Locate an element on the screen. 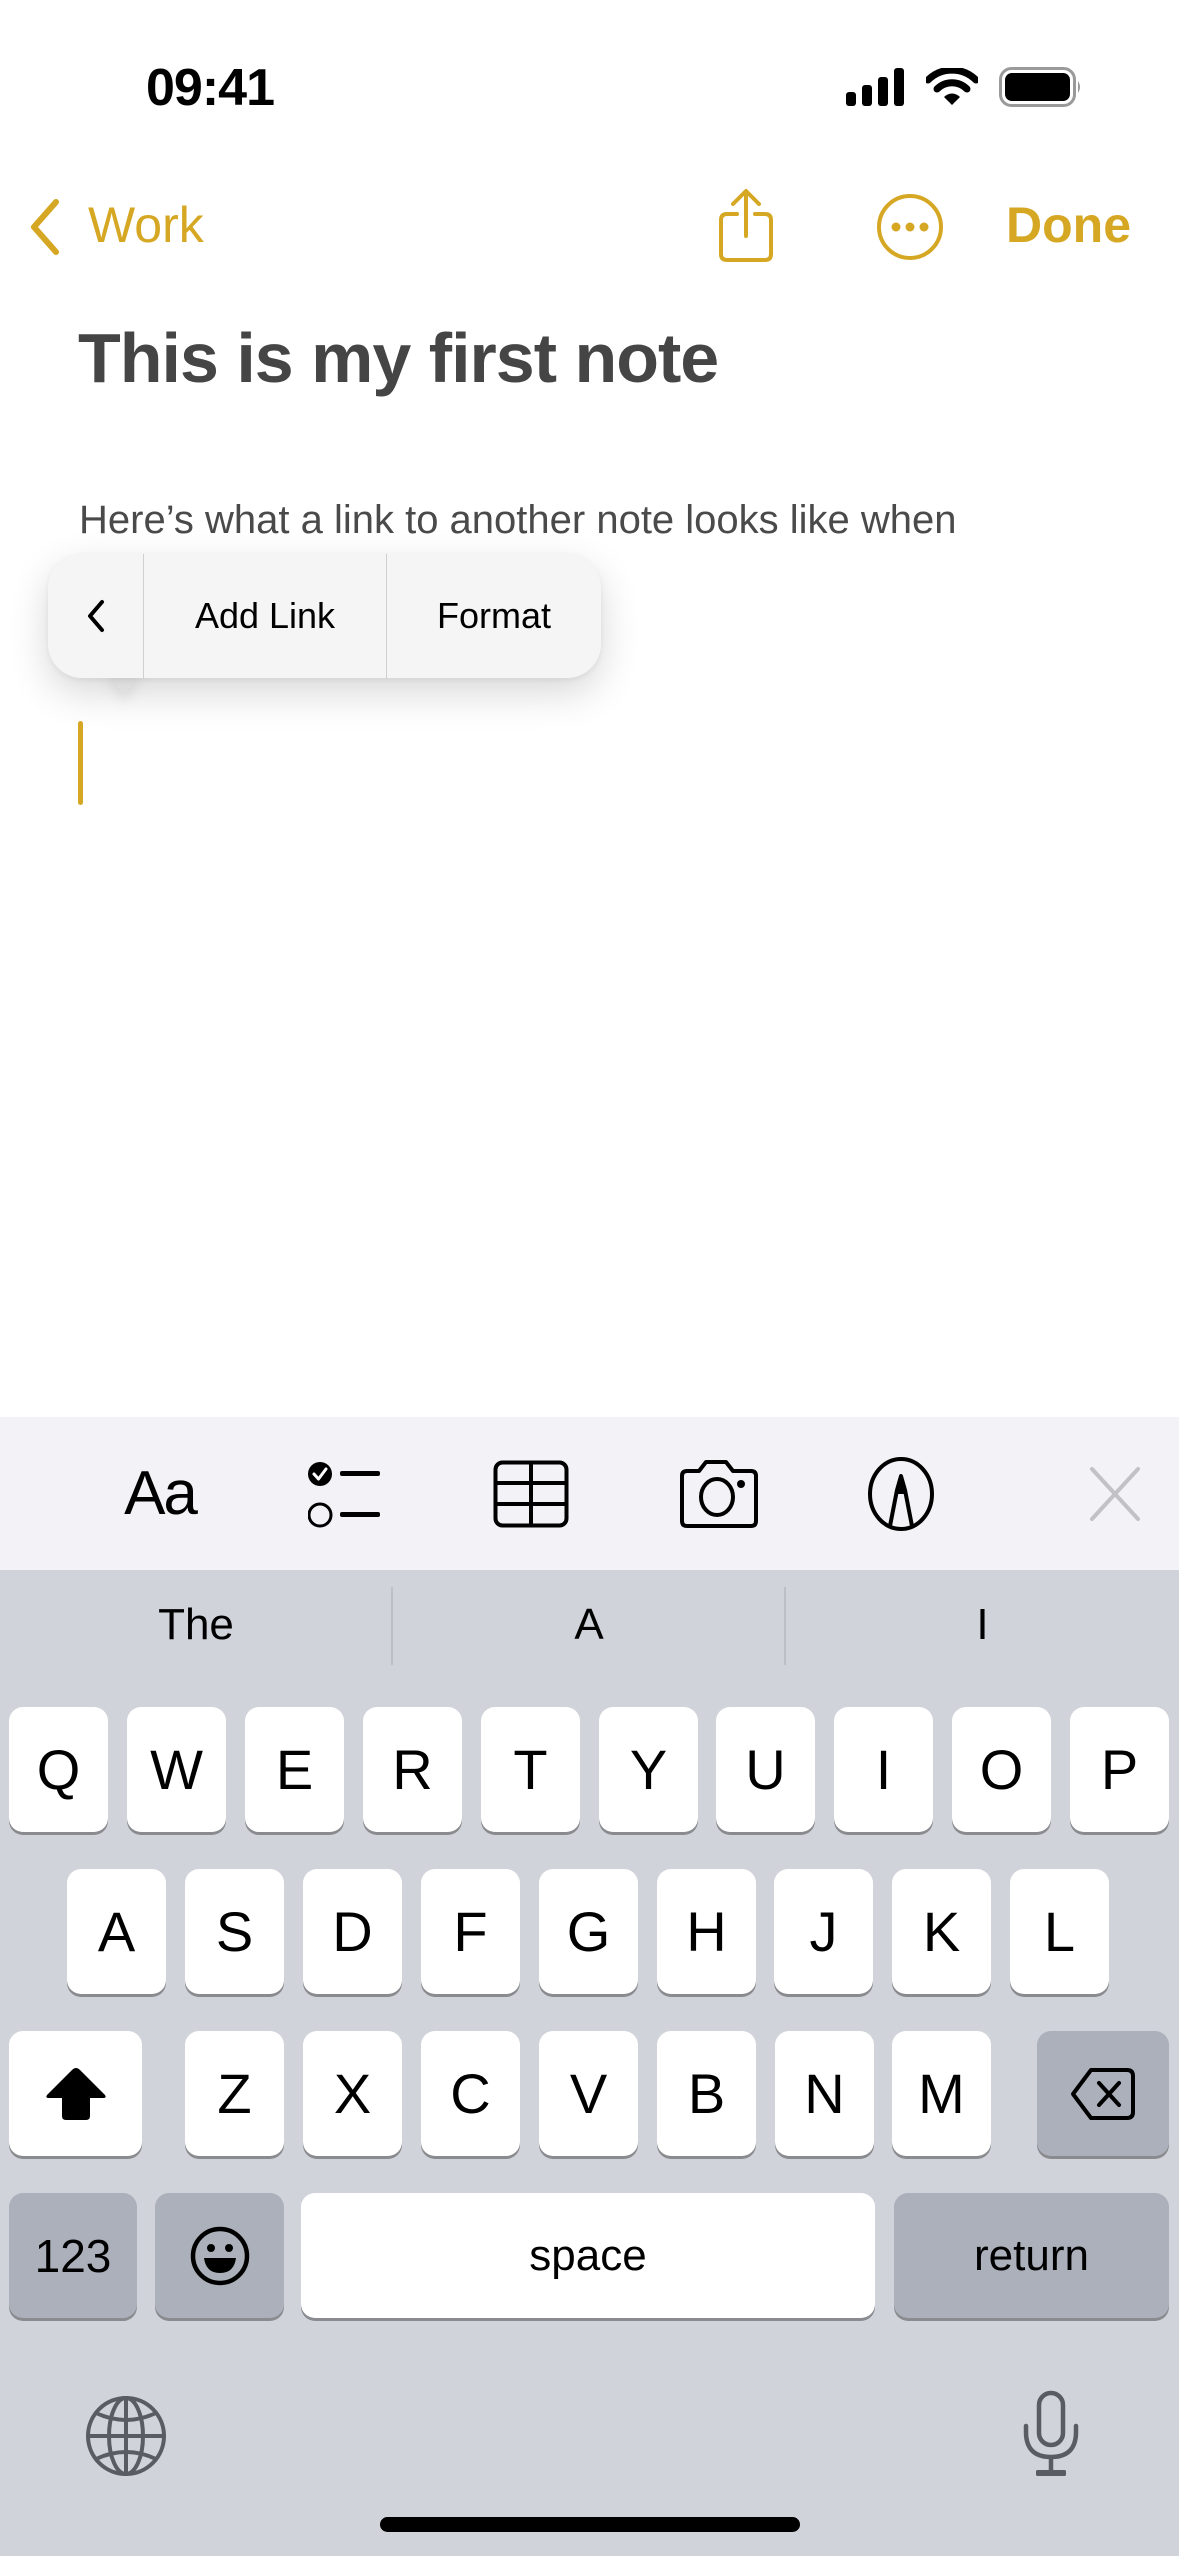 Image resolution: width=1179 pixels, height=2556 pixels. dictation-button is located at coordinates (1051, 2436).